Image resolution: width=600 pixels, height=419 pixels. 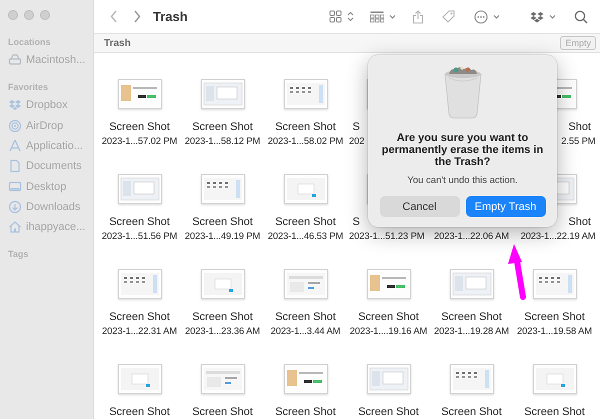 What do you see at coordinates (15, 227) in the screenshot?
I see `home-icon` at bounding box center [15, 227].